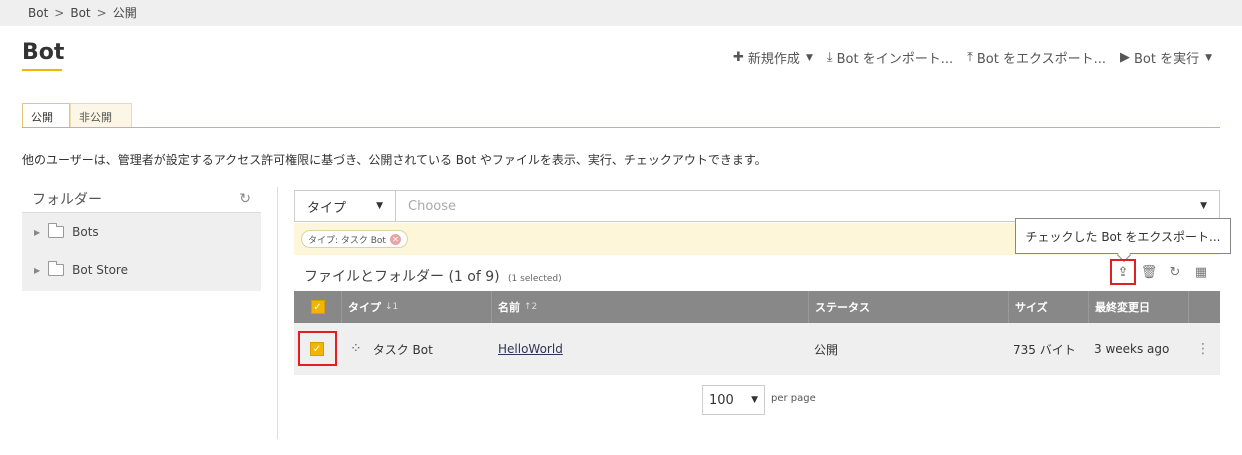 Image resolution: width=1242 pixels, height=455 pixels. I want to click on delete-button: 🗑, so click(1149, 272).